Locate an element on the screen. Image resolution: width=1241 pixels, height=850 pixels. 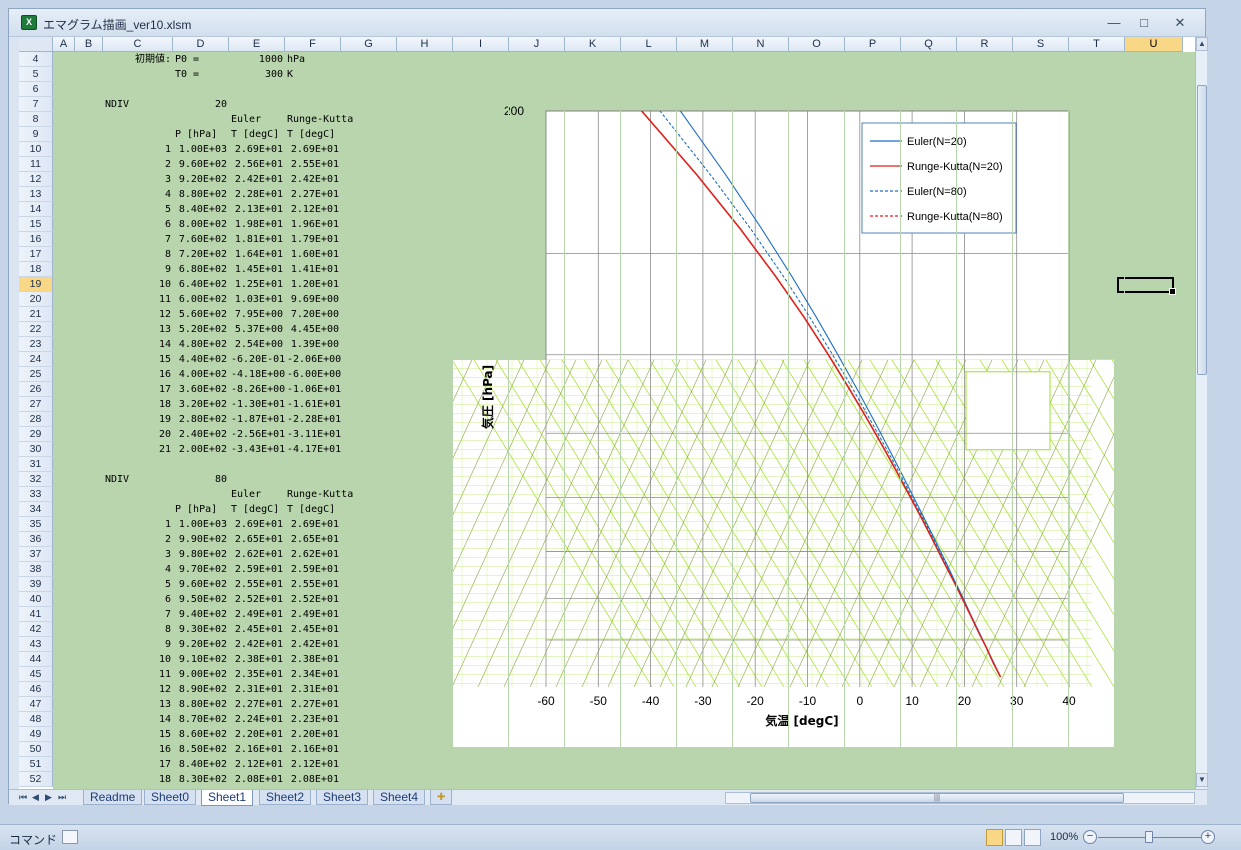
page-layout-view-button is located at coordinates (1013, 837).